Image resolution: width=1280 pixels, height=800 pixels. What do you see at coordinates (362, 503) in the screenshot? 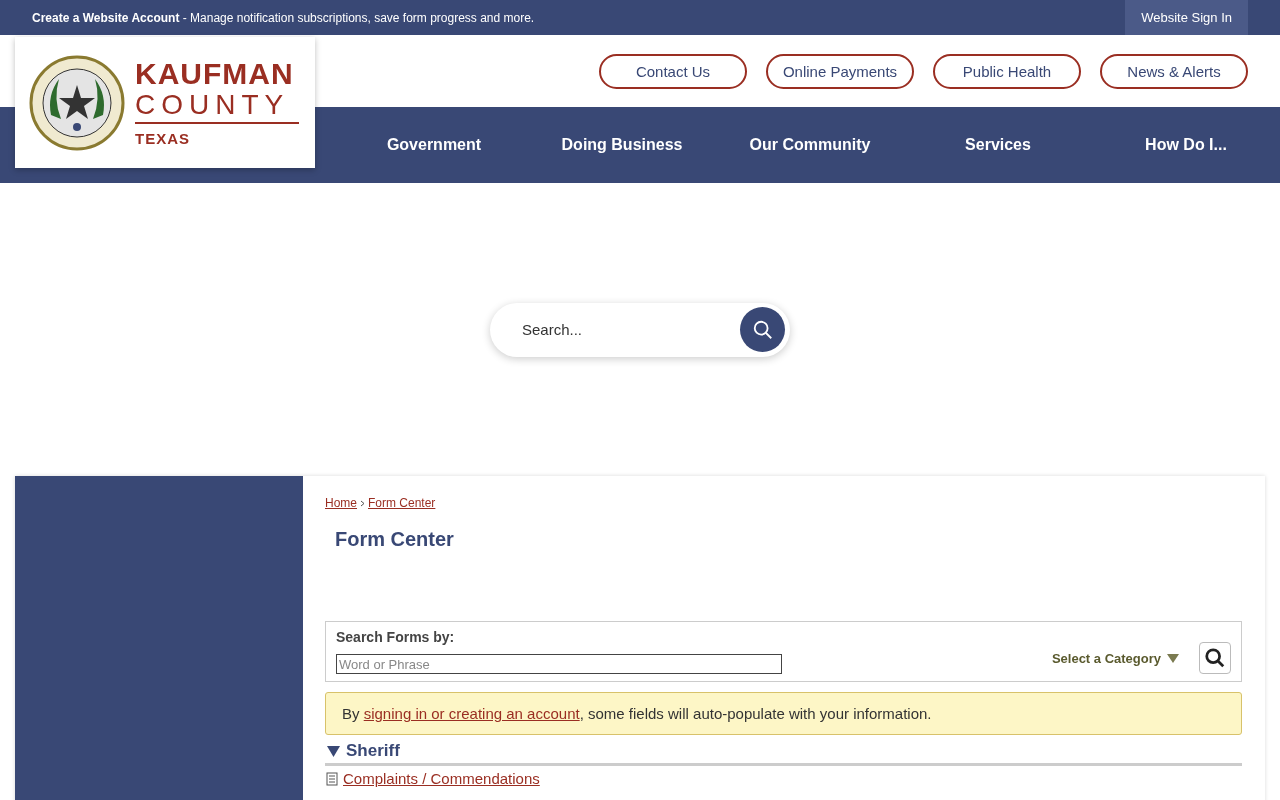
I see `chevron-icon` at bounding box center [362, 503].